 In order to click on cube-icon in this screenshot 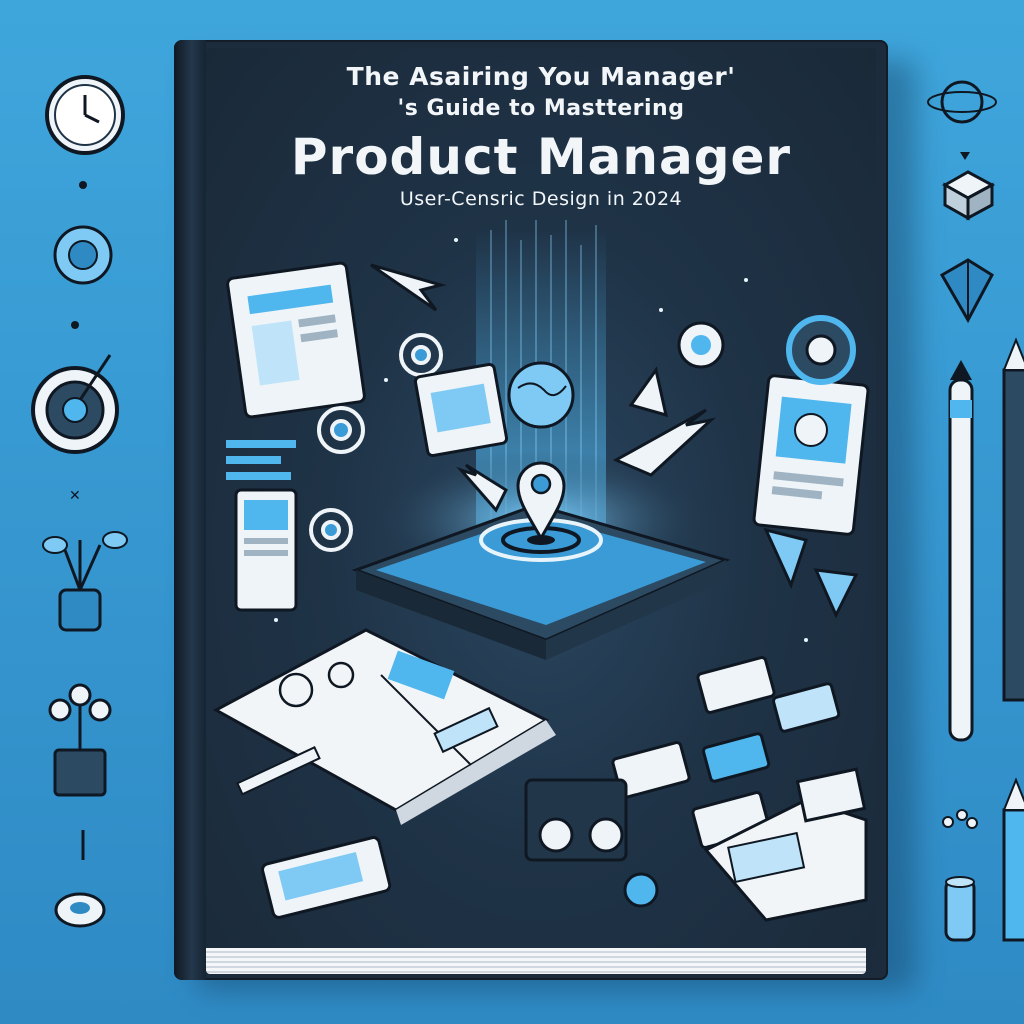, I will do `click(968, 195)`.